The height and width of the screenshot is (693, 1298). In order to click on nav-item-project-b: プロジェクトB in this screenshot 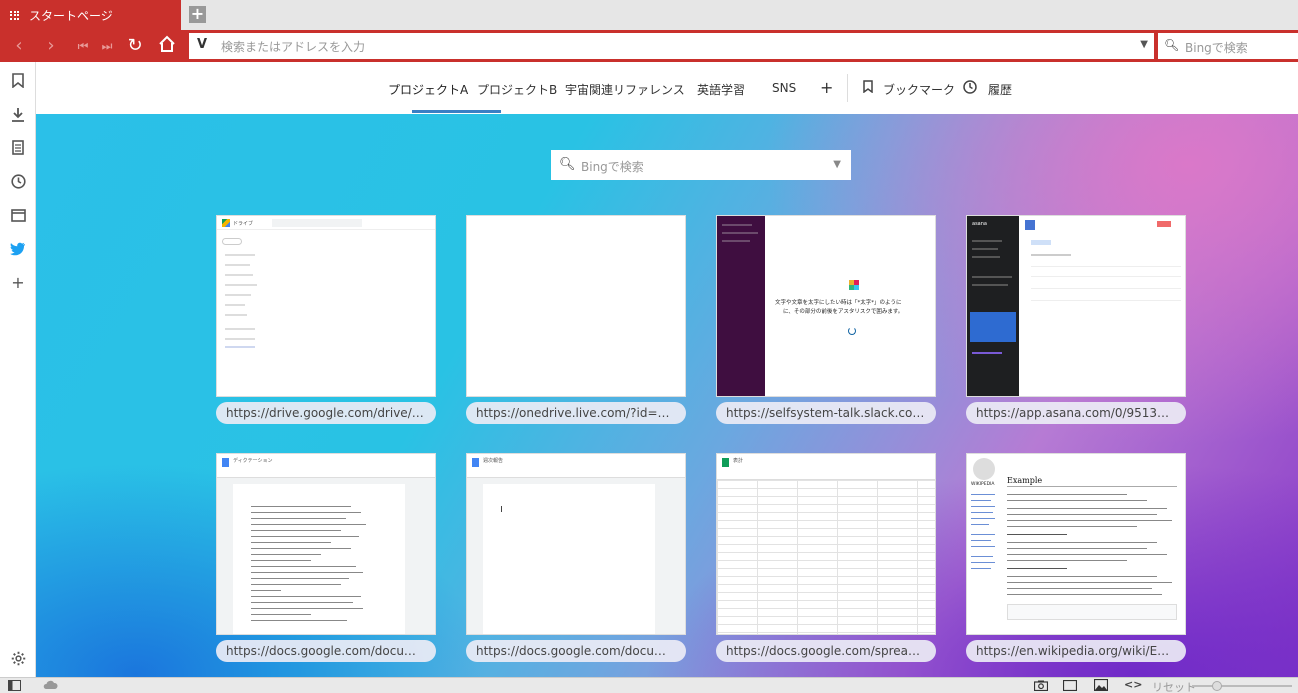, I will do `click(517, 89)`.